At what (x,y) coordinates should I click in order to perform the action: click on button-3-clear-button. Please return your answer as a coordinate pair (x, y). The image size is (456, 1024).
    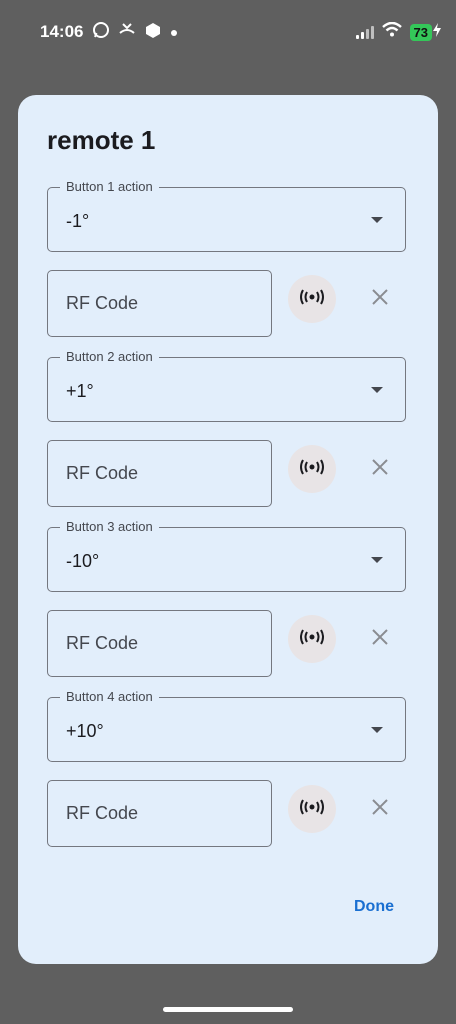
    Looking at the image, I should click on (380, 639).